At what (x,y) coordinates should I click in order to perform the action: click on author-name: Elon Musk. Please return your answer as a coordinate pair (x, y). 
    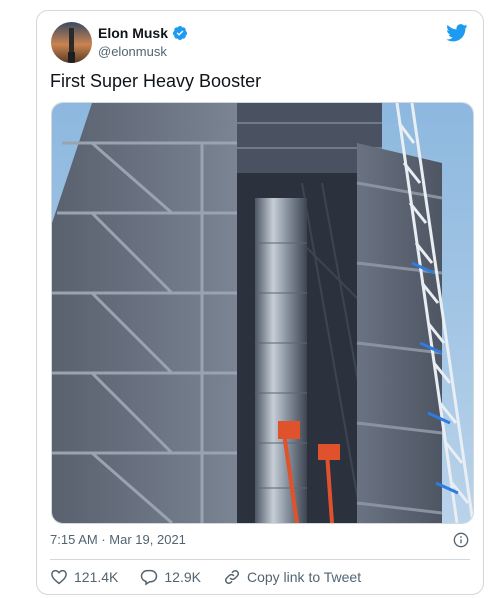
    Looking at the image, I should click on (143, 33).